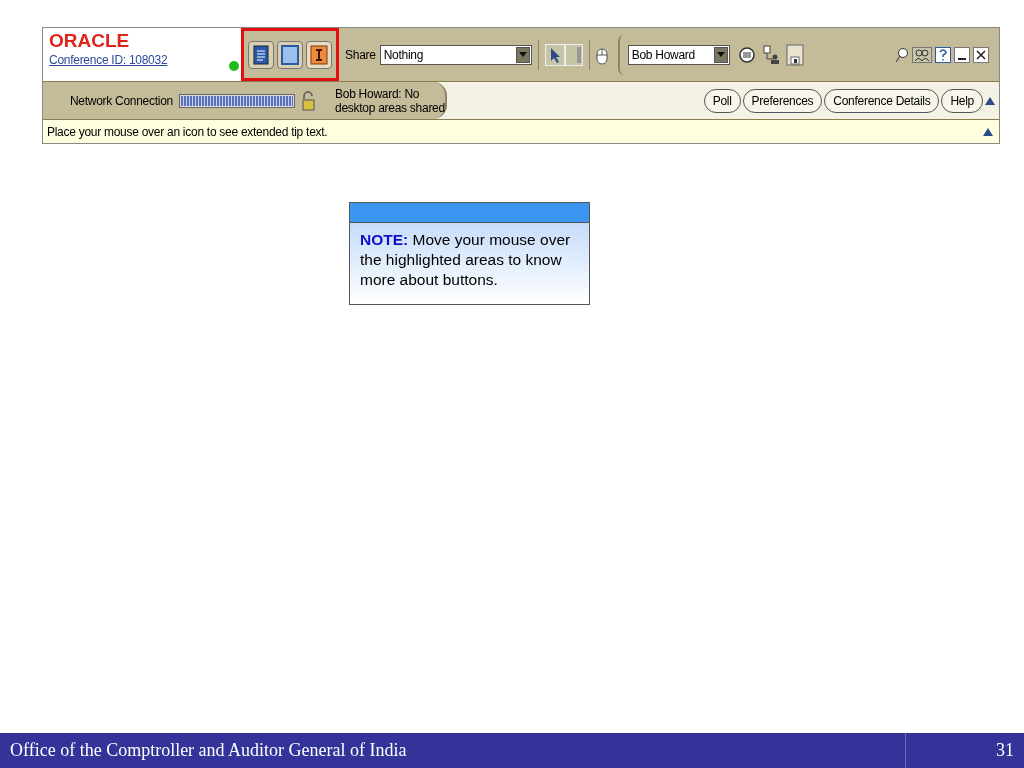  What do you see at coordinates (943, 54) in the screenshot?
I see `help-icon` at bounding box center [943, 54].